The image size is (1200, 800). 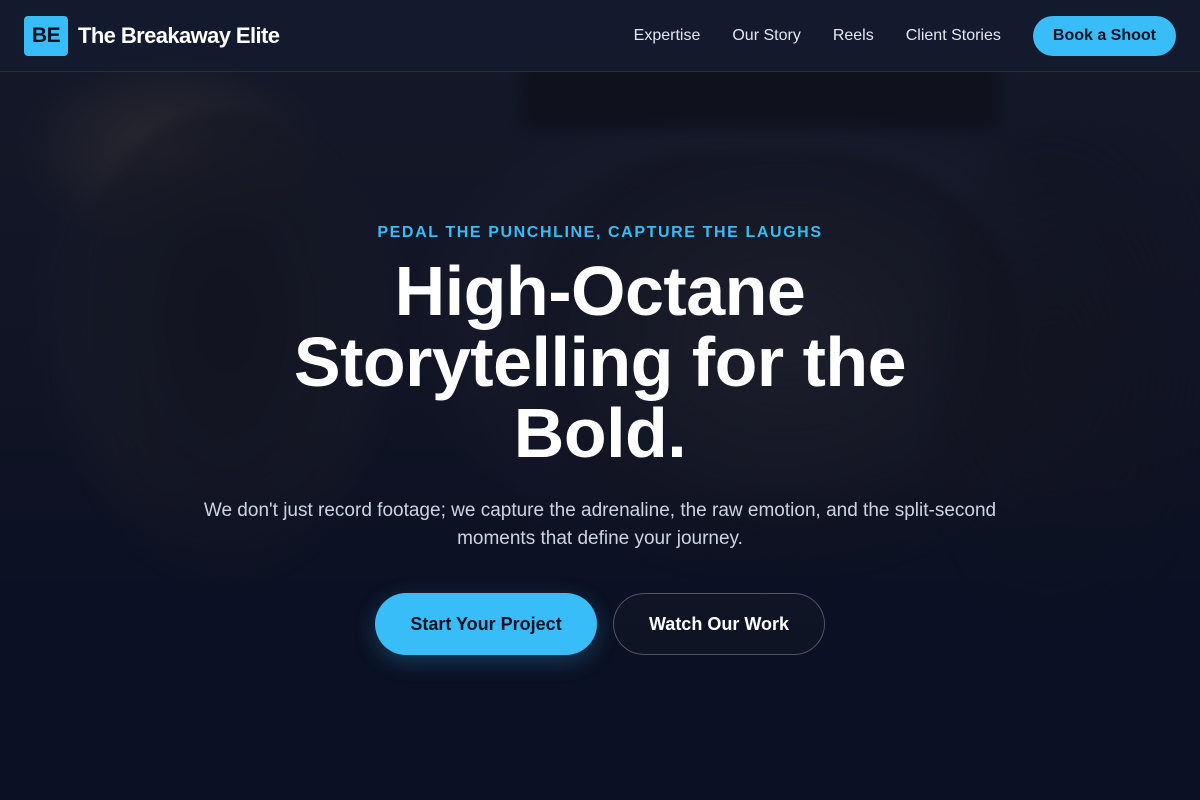 I want to click on hero-headline: High-Octane Storytelling for the Bold., so click(x=600, y=362).